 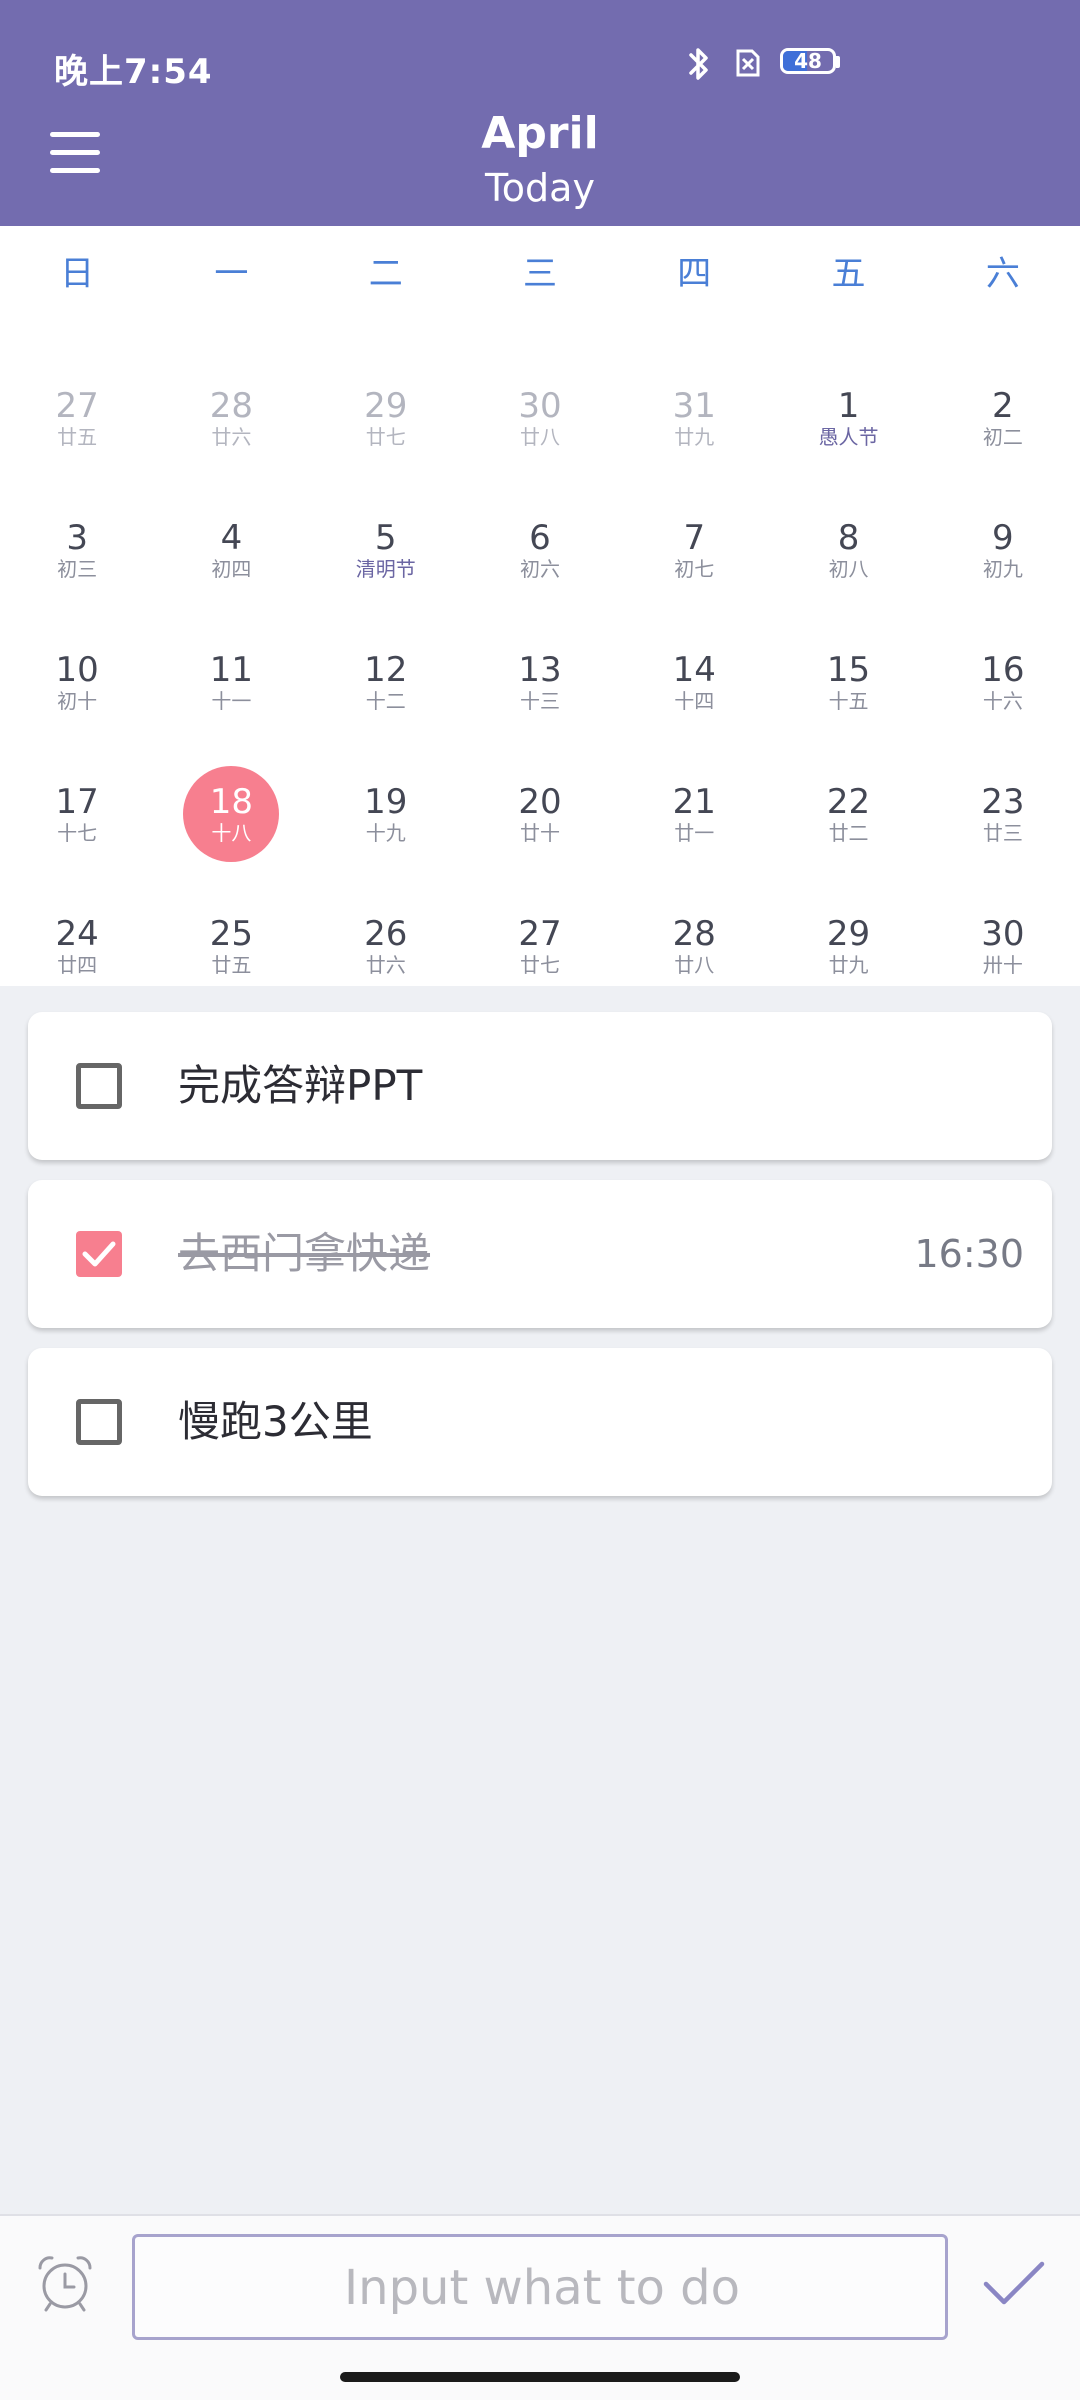 I want to click on lunar-date: 十二, so click(x=385, y=701).